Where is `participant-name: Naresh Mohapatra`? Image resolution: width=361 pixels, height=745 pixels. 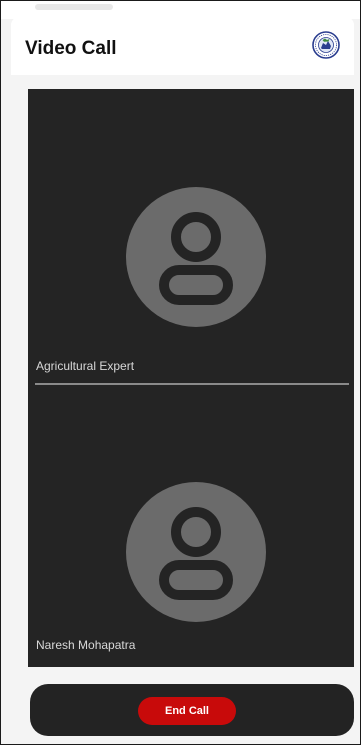
participant-name: Naresh Mohapatra is located at coordinates (86, 645).